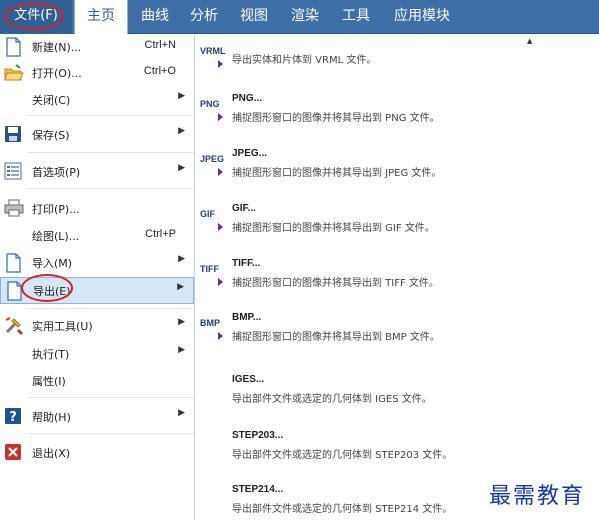 This screenshot has width=599, height=520. Describe the element at coordinates (207, 214) in the screenshot. I see `gif-format-icon: GIF` at that location.